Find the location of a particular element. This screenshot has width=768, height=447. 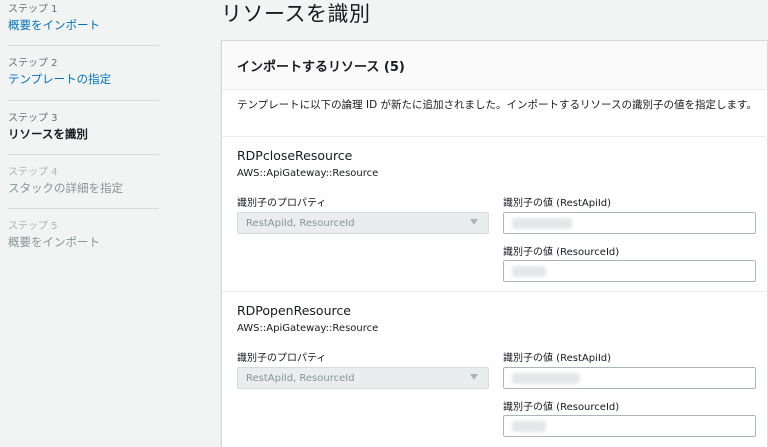

step-label-identify-resources: リソースを識別 is located at coordinates (48, 134).